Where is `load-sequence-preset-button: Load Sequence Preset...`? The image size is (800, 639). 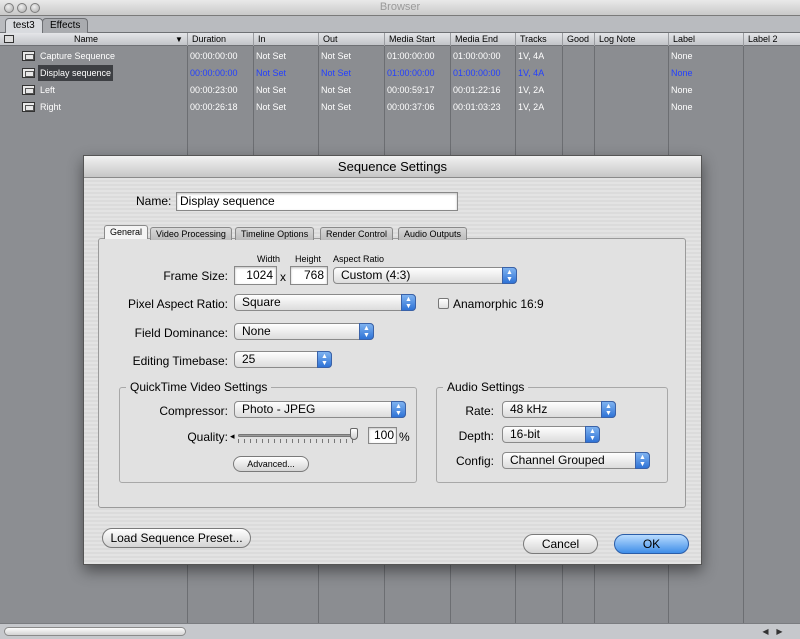 load-sequence-preset-button: Load Sequence Preset... is located at coordinates (176, 538).